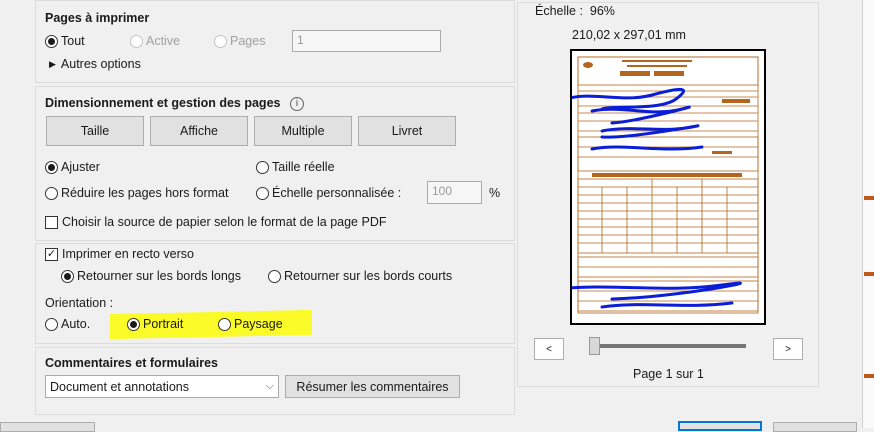 This screenshot has width=874, height=432. I want to click on page-slider-track, so click(668, 346).